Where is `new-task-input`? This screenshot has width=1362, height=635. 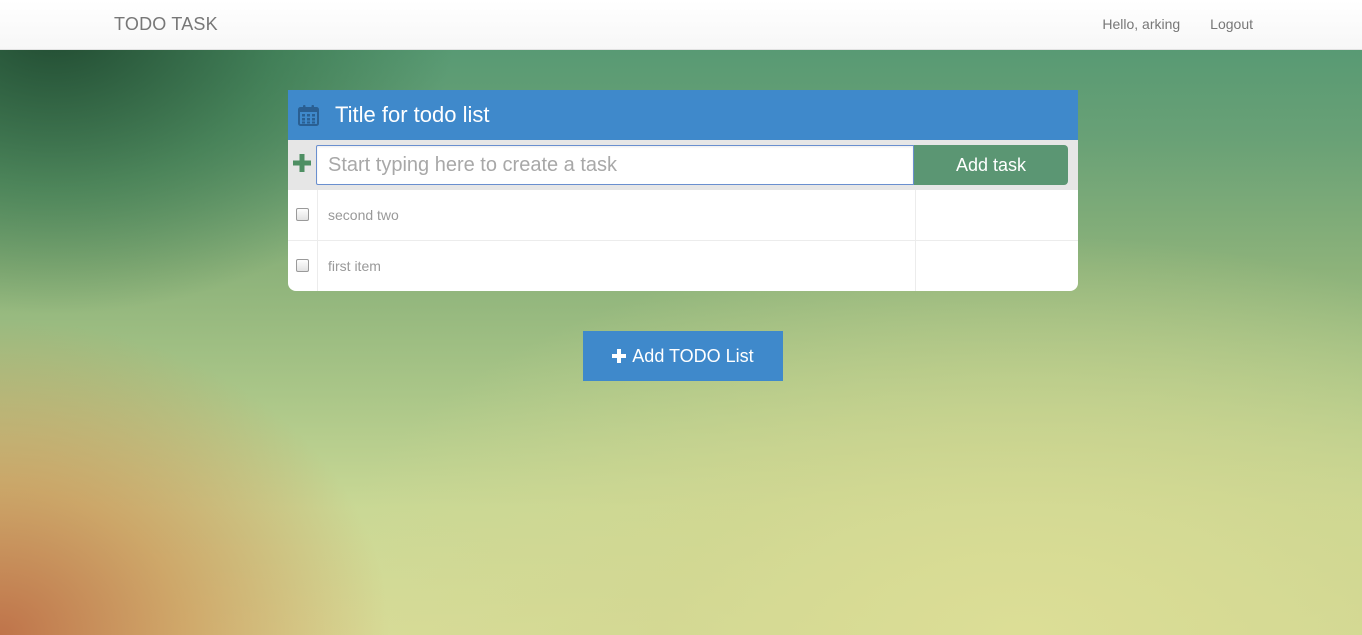
new-task-input is located at coordinates (615, 165).